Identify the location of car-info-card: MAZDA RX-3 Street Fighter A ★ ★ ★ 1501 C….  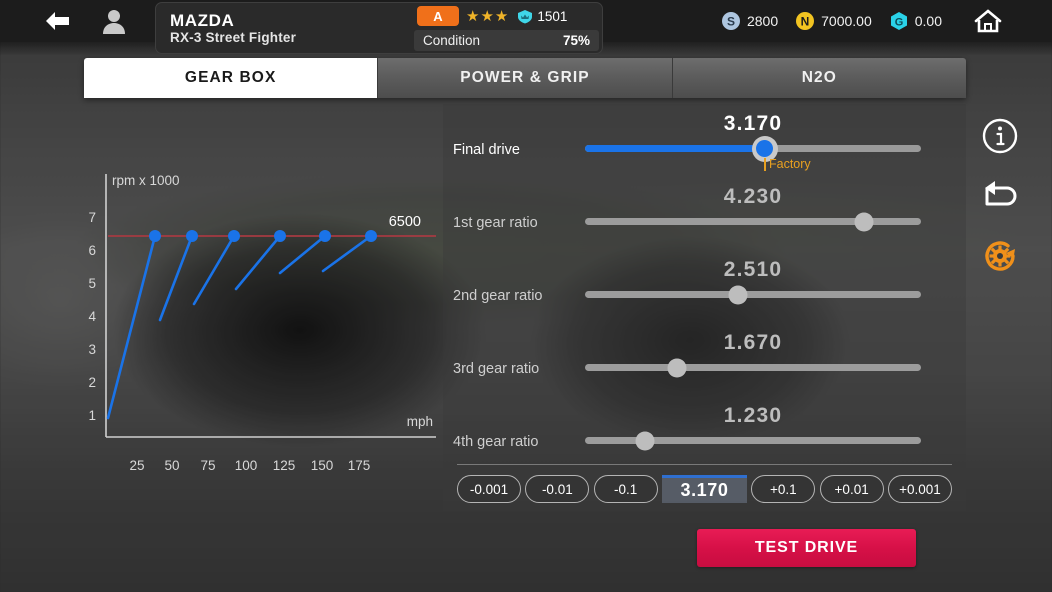
(379, 28).